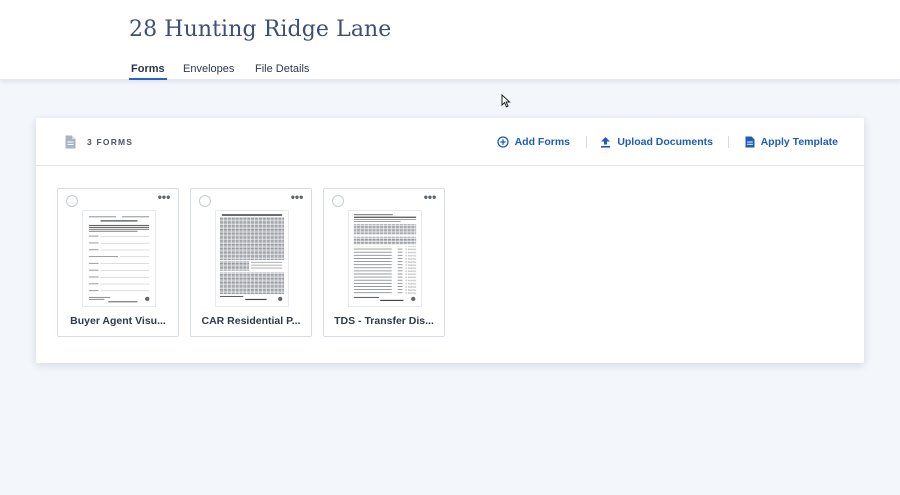  I want to click on forms-panel-header: 3 FORMS Add Forms Upload Documents Apply, so click(450, 142).